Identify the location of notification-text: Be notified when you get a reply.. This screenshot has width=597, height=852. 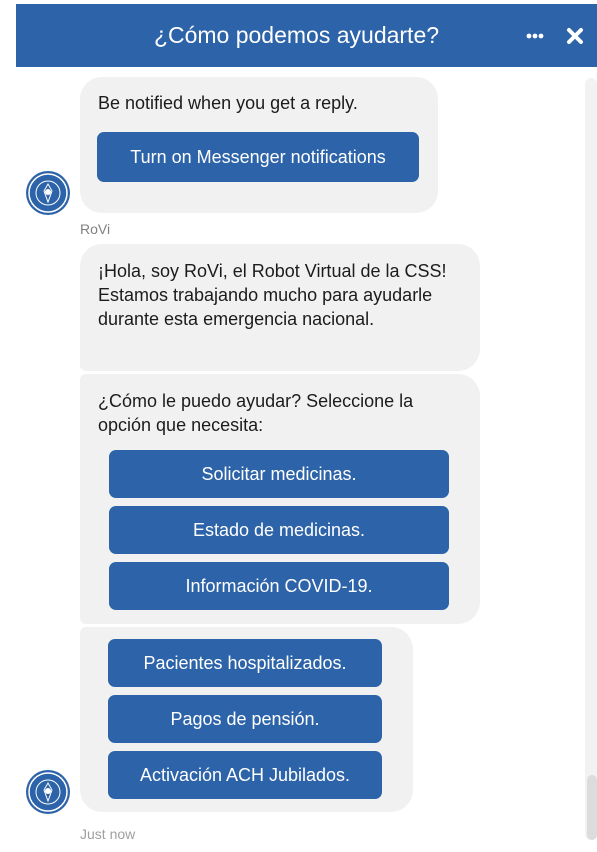
(228, 103).